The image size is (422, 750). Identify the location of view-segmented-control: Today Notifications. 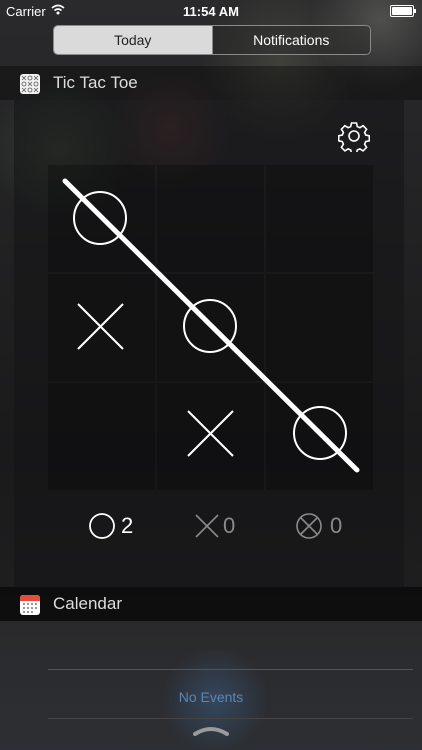
(212, 40).